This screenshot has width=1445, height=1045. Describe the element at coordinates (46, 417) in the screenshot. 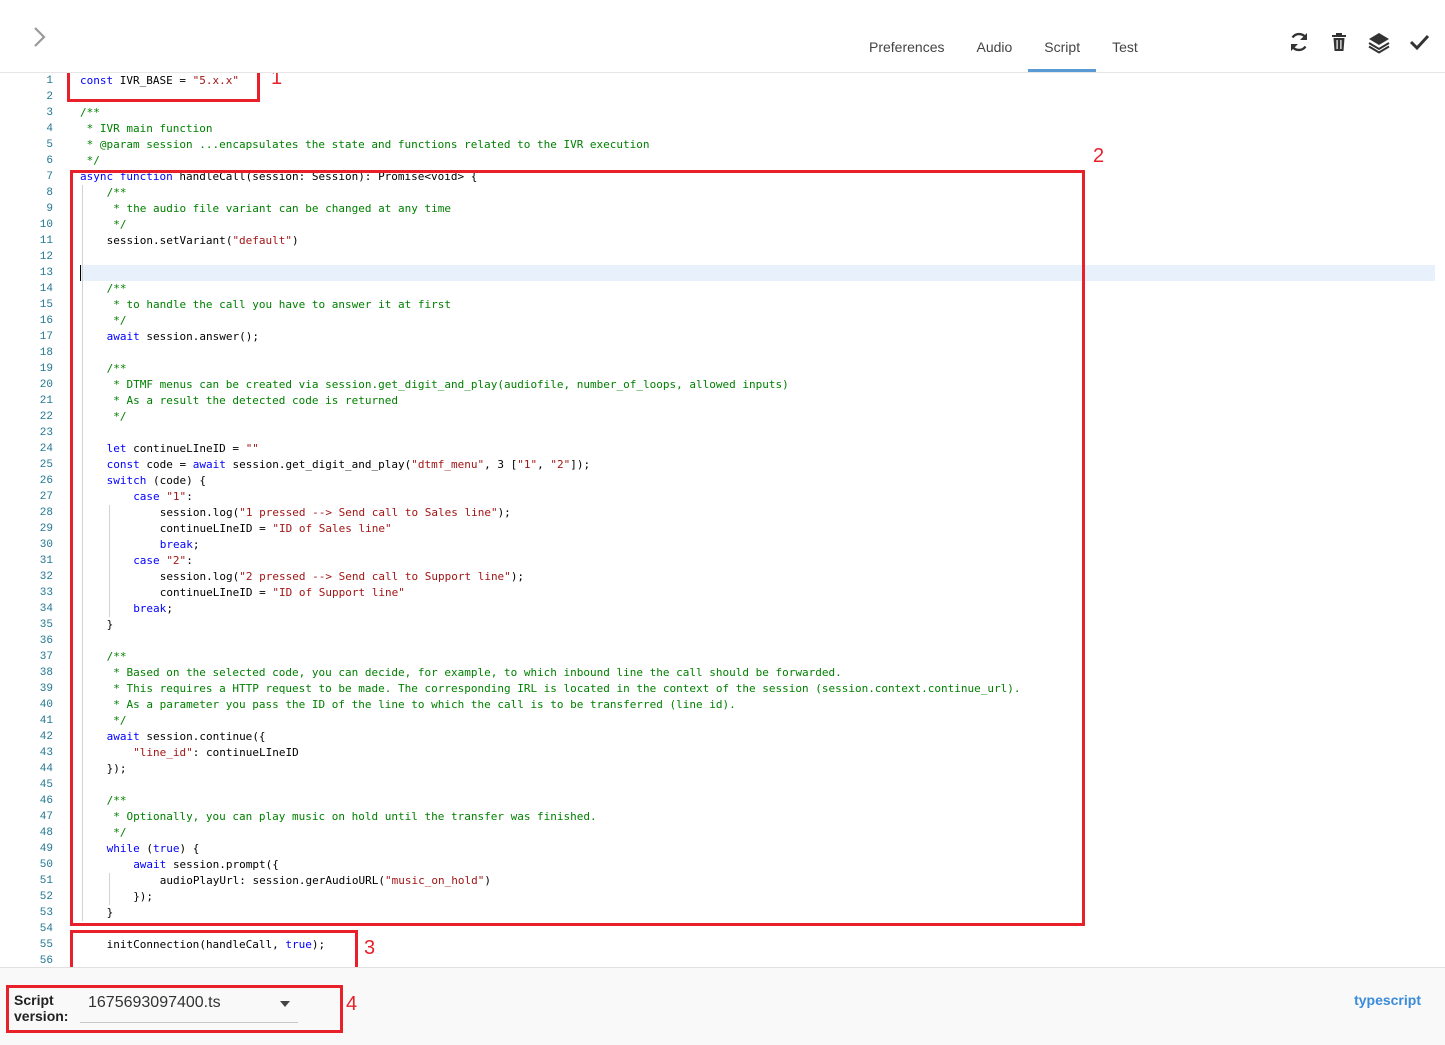

I see `line-number: 22` at that location.